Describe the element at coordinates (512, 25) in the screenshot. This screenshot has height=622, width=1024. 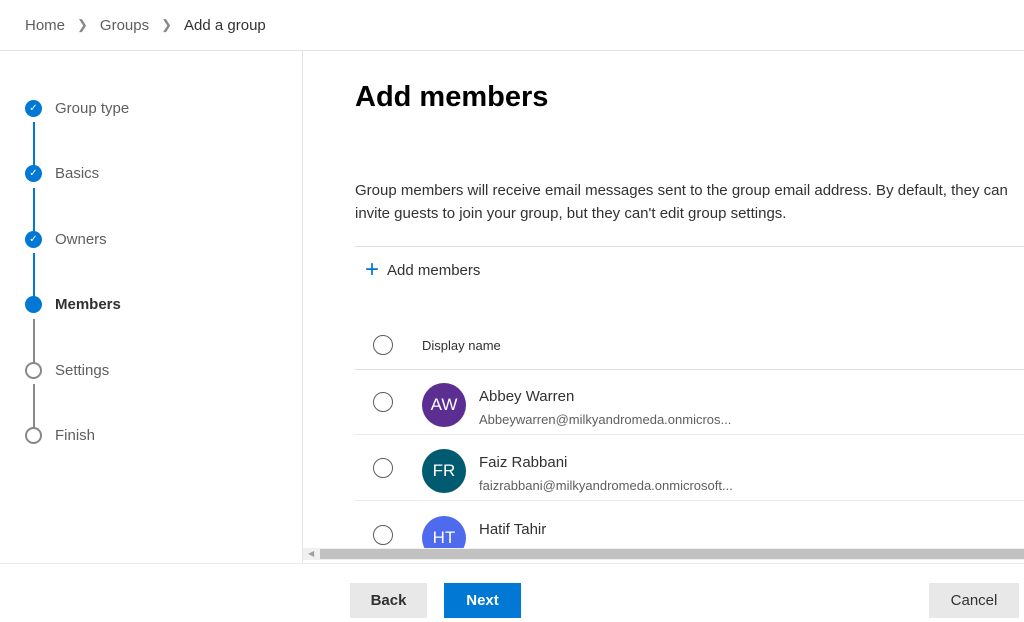
I see `breadcrumb: Home ❯ Groups ❯ Add a group` at that location.